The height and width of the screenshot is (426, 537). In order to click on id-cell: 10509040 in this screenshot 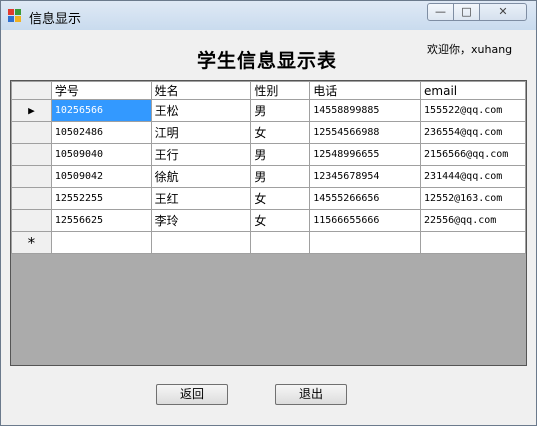, I will do `click(101, 154)`.